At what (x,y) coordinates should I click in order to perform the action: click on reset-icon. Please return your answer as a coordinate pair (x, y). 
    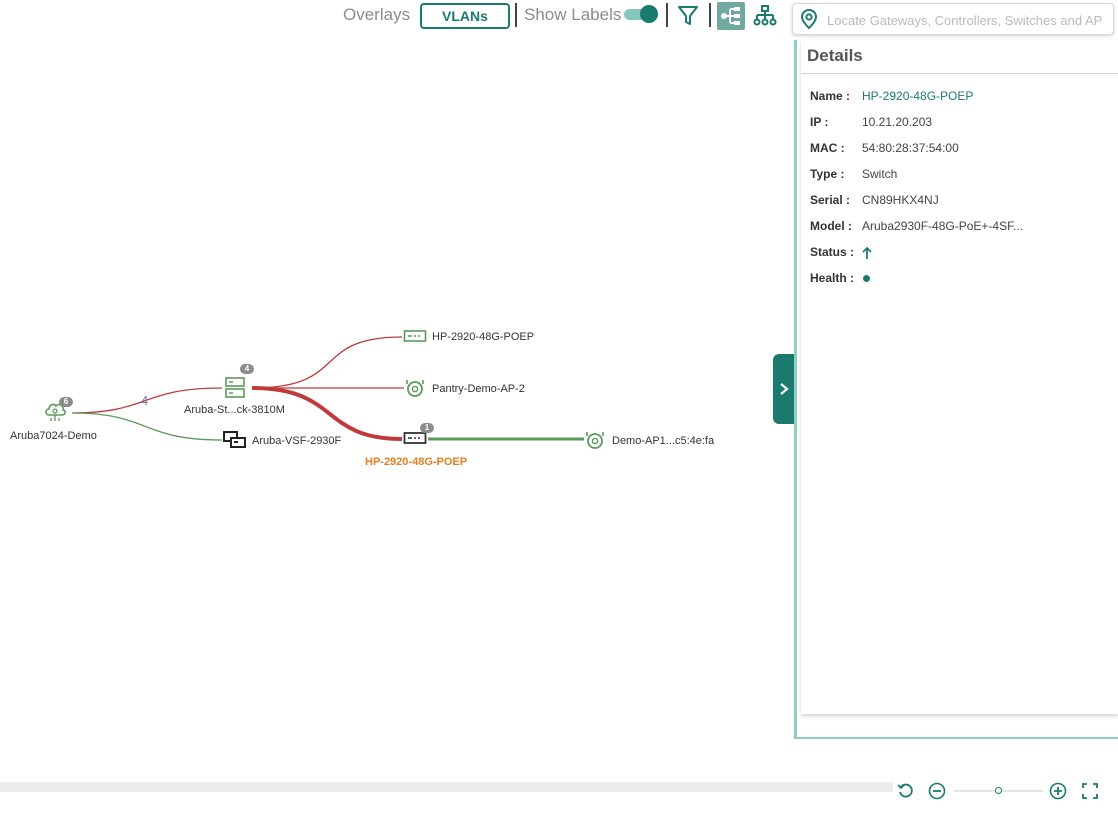
    Looking at the image, I should click on (906, 791).